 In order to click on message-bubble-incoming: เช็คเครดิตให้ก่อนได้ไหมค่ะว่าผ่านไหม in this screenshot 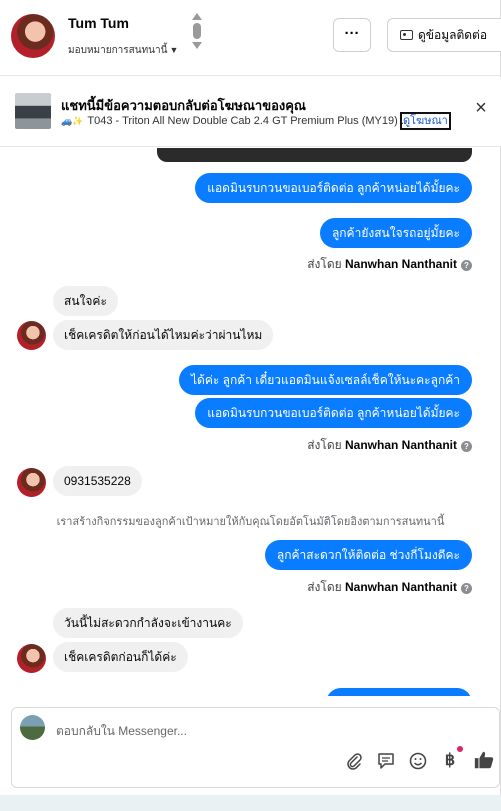, I will do `click(163, 335)`.